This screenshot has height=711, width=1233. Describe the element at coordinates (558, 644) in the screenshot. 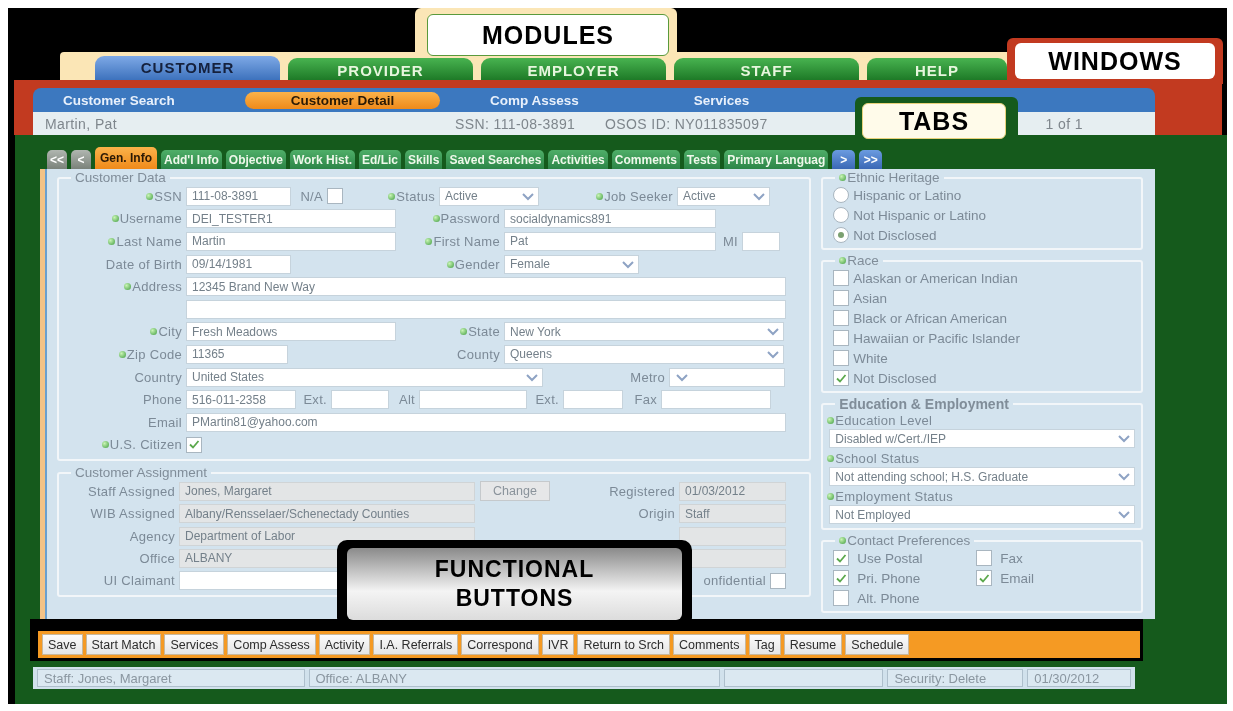

I see `toolbar-button: IVR` at that location.